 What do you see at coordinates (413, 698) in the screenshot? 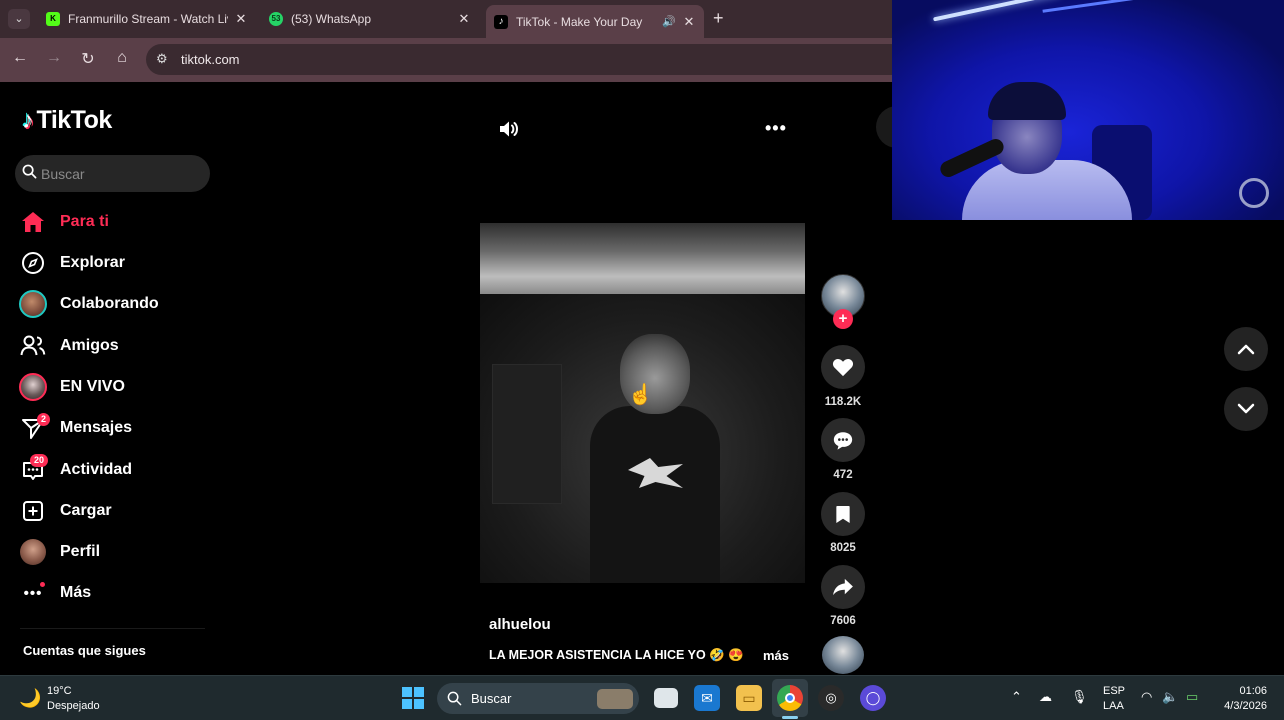
I see `windows-start-icon` at bounding box center [413, 698].